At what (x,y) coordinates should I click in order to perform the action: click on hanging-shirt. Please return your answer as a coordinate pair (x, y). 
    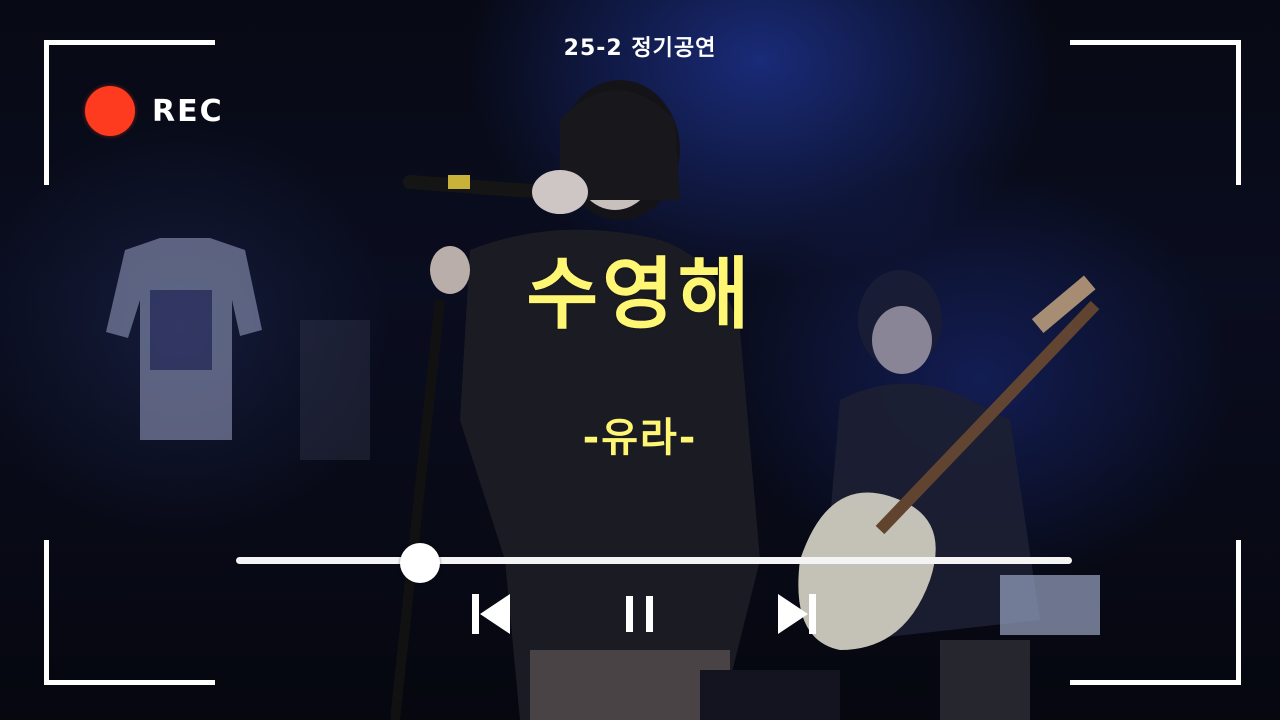
    Looking at the image, I should click on (184, 339).